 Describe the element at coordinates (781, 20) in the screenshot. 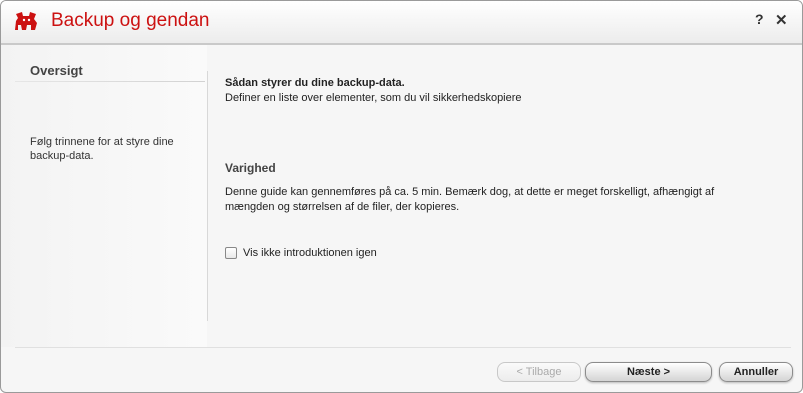

I see `close-icon: ✕` at that location.